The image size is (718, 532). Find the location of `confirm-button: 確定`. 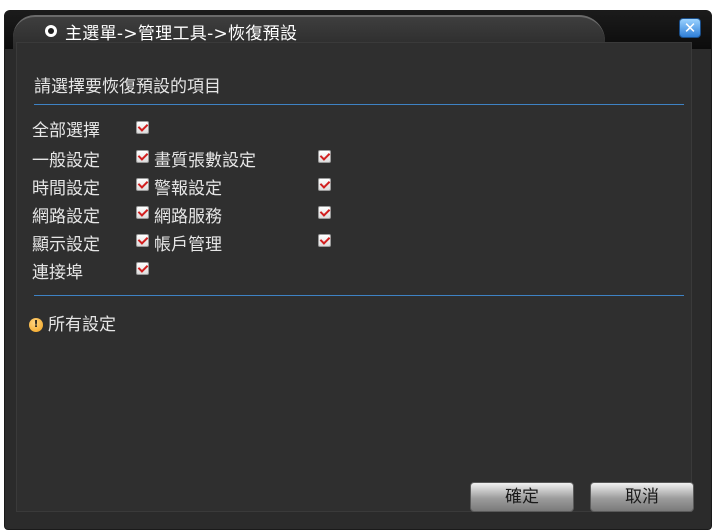

confirm-button: 確定 is located at coordinates (522, 497).